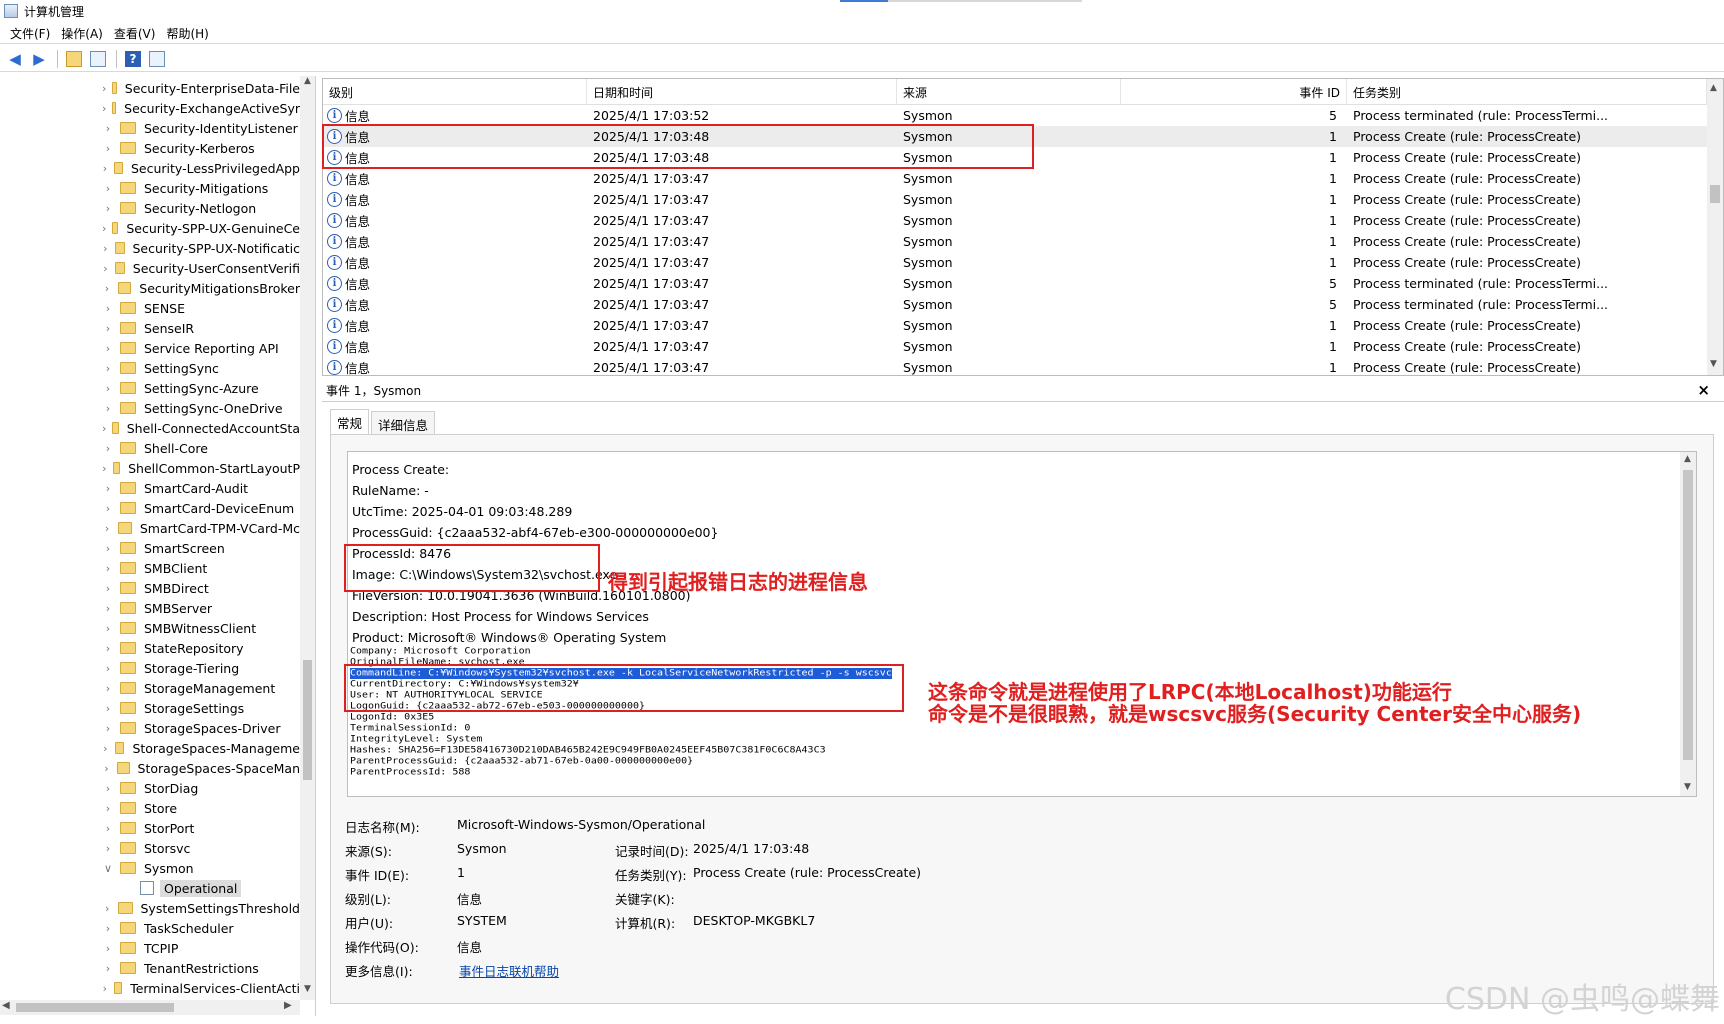  Describe the element at coordinates (150, 428) in the screenshot. I see `tree-item: › Shell-ConnectedAccountSta` at that location.